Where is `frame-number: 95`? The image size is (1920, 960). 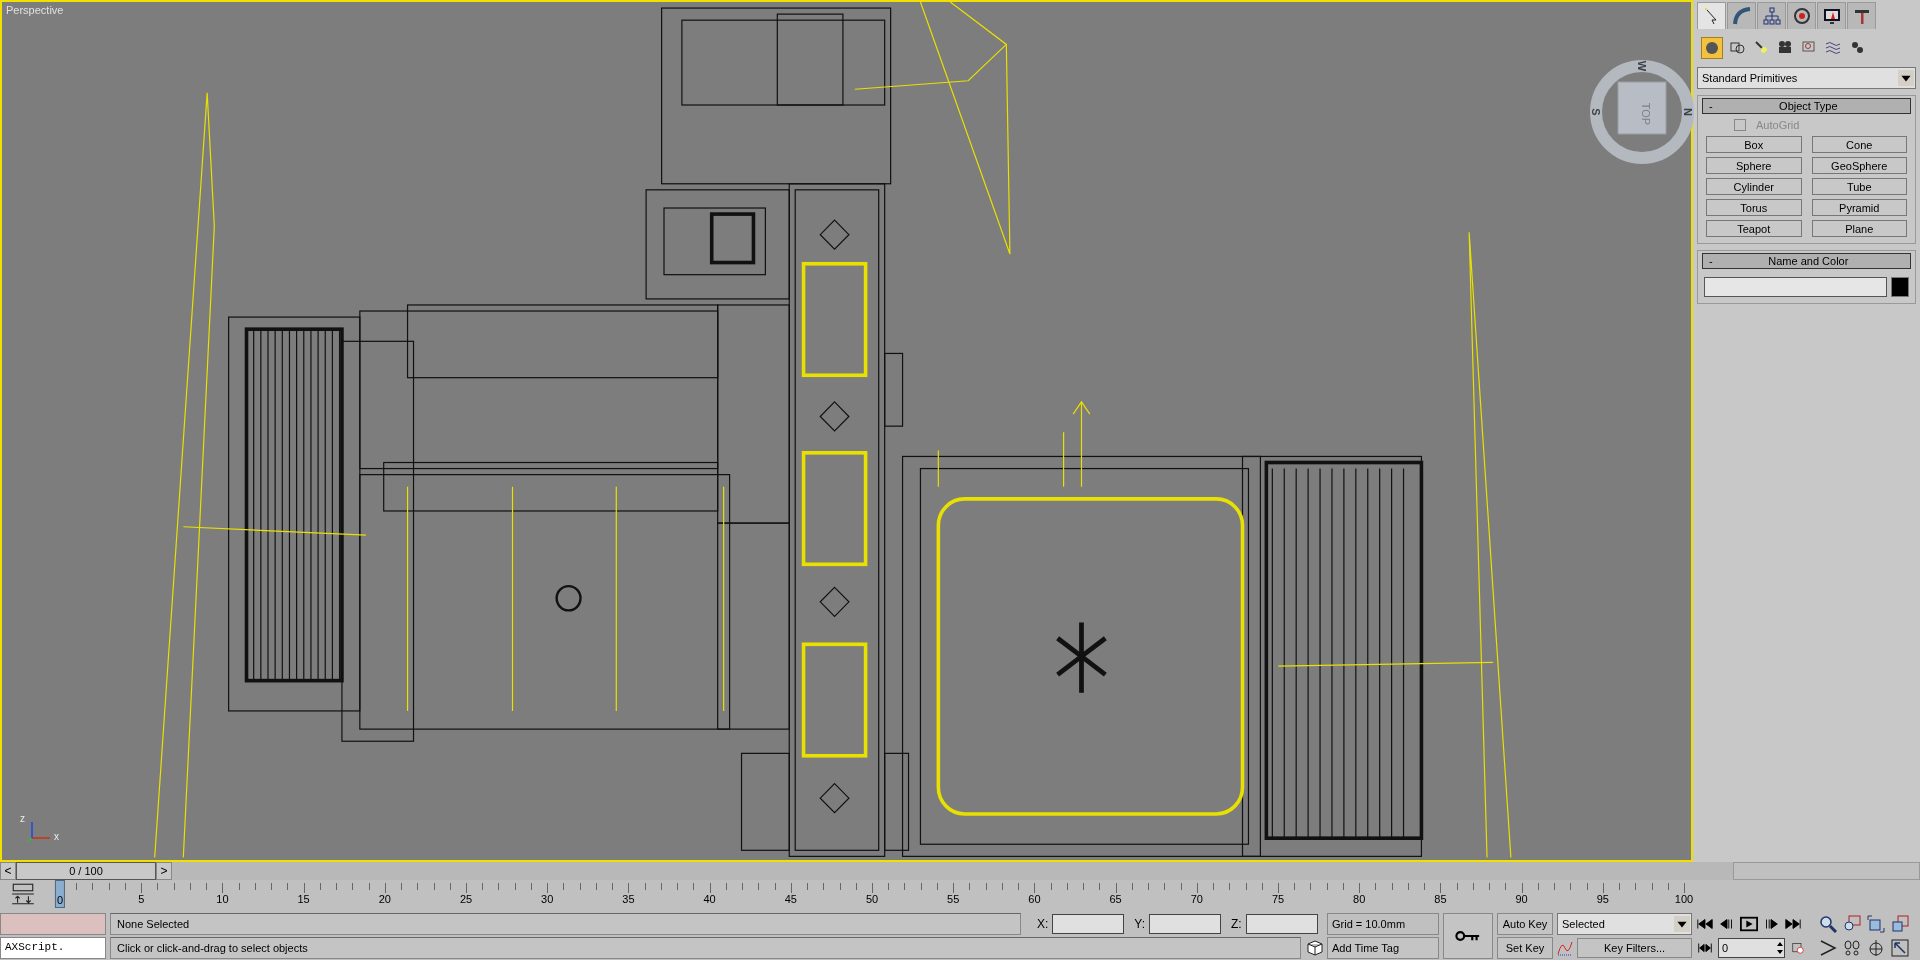
frame-number: 95 is located at coordinates (1602, 899).